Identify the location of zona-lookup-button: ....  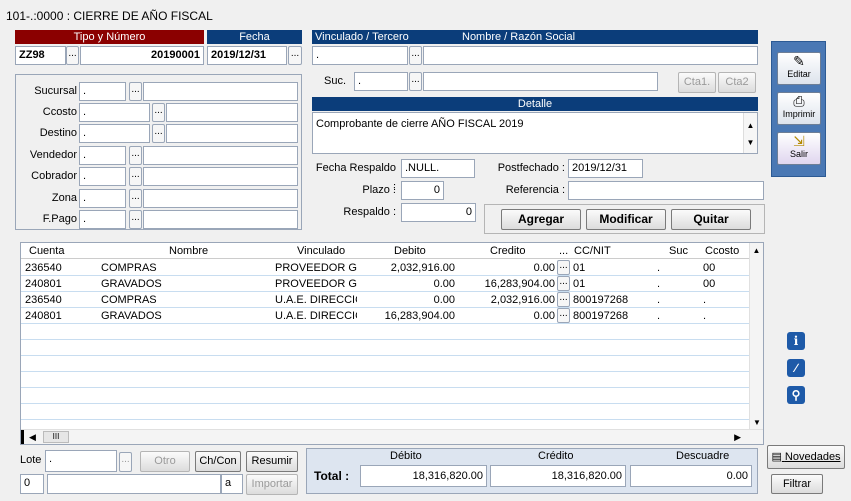
(135, 198).